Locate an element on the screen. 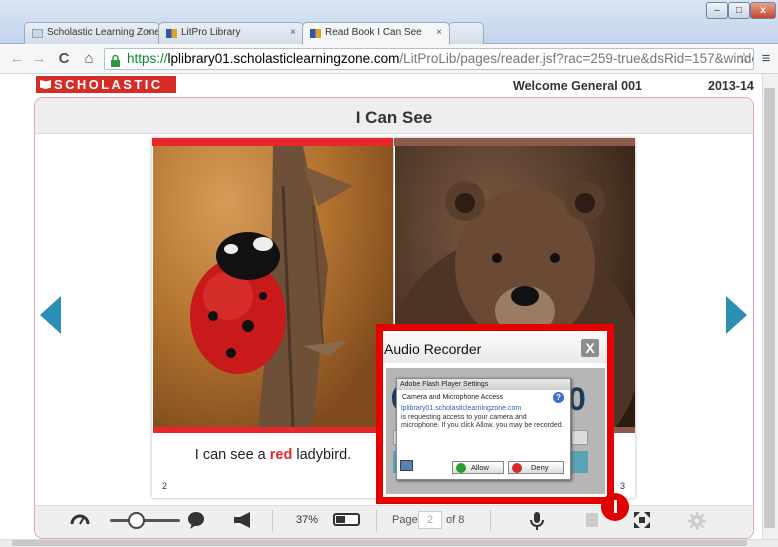 Image resolution: width=778 pixels, height=547 pixels. star-icon: ☆ is located at coordinates (744, 59).